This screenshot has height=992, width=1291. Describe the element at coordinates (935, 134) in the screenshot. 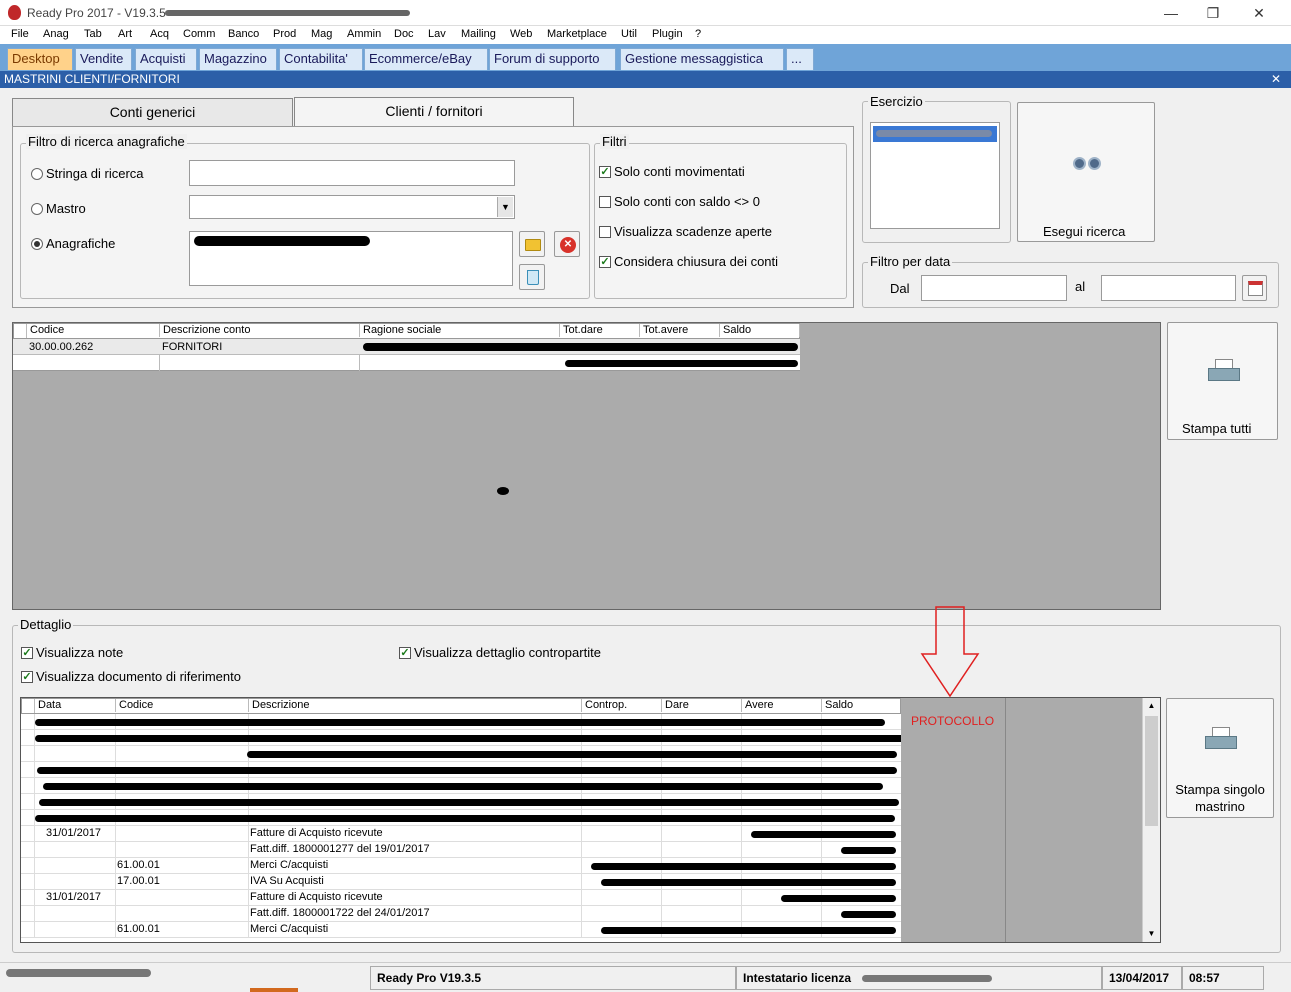

I see `esercizio-selected-item` at that location.